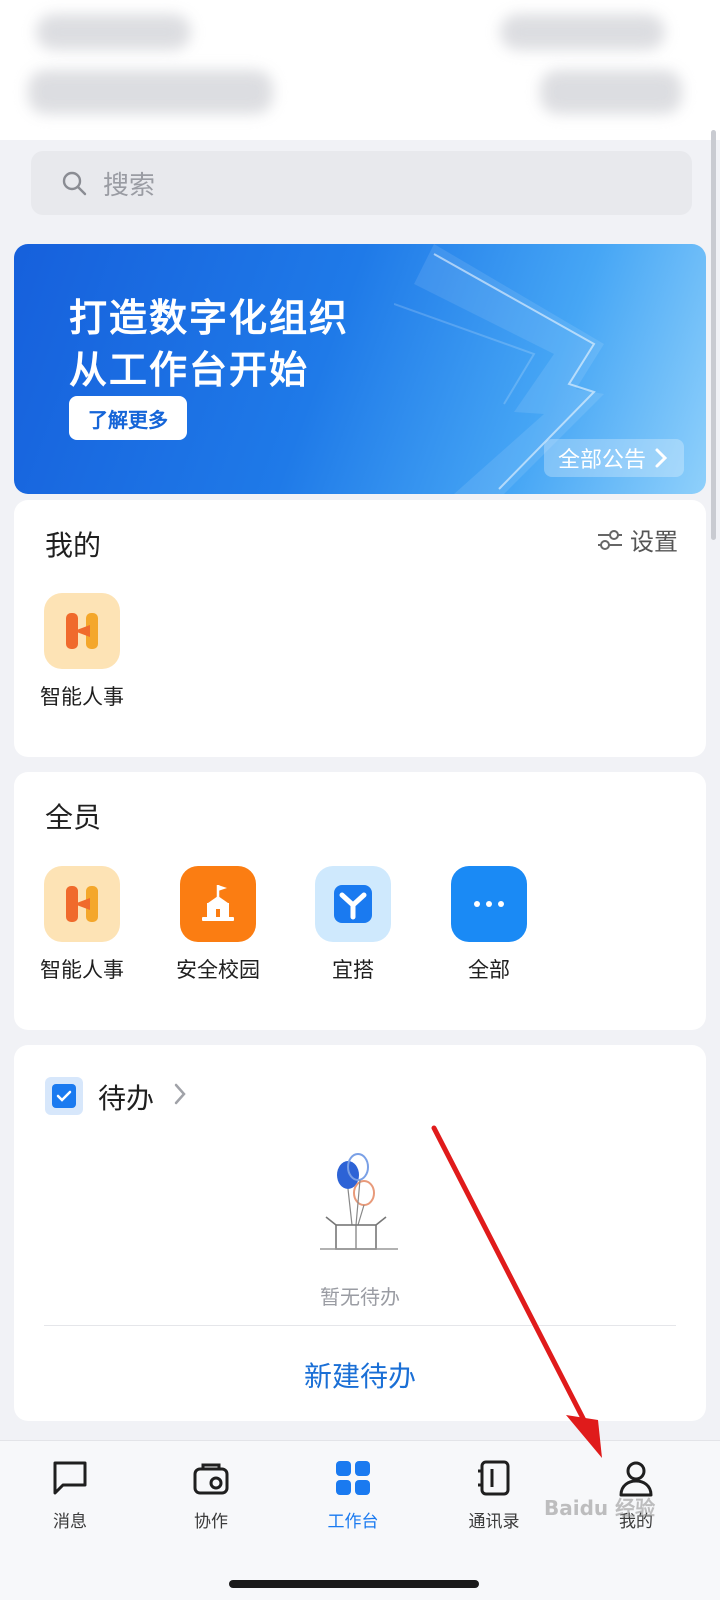 This screenshot has width=720, height=1600. Describe the element at coordinates (353, 904) in the screenshot. I see `yida-icon` at that location.